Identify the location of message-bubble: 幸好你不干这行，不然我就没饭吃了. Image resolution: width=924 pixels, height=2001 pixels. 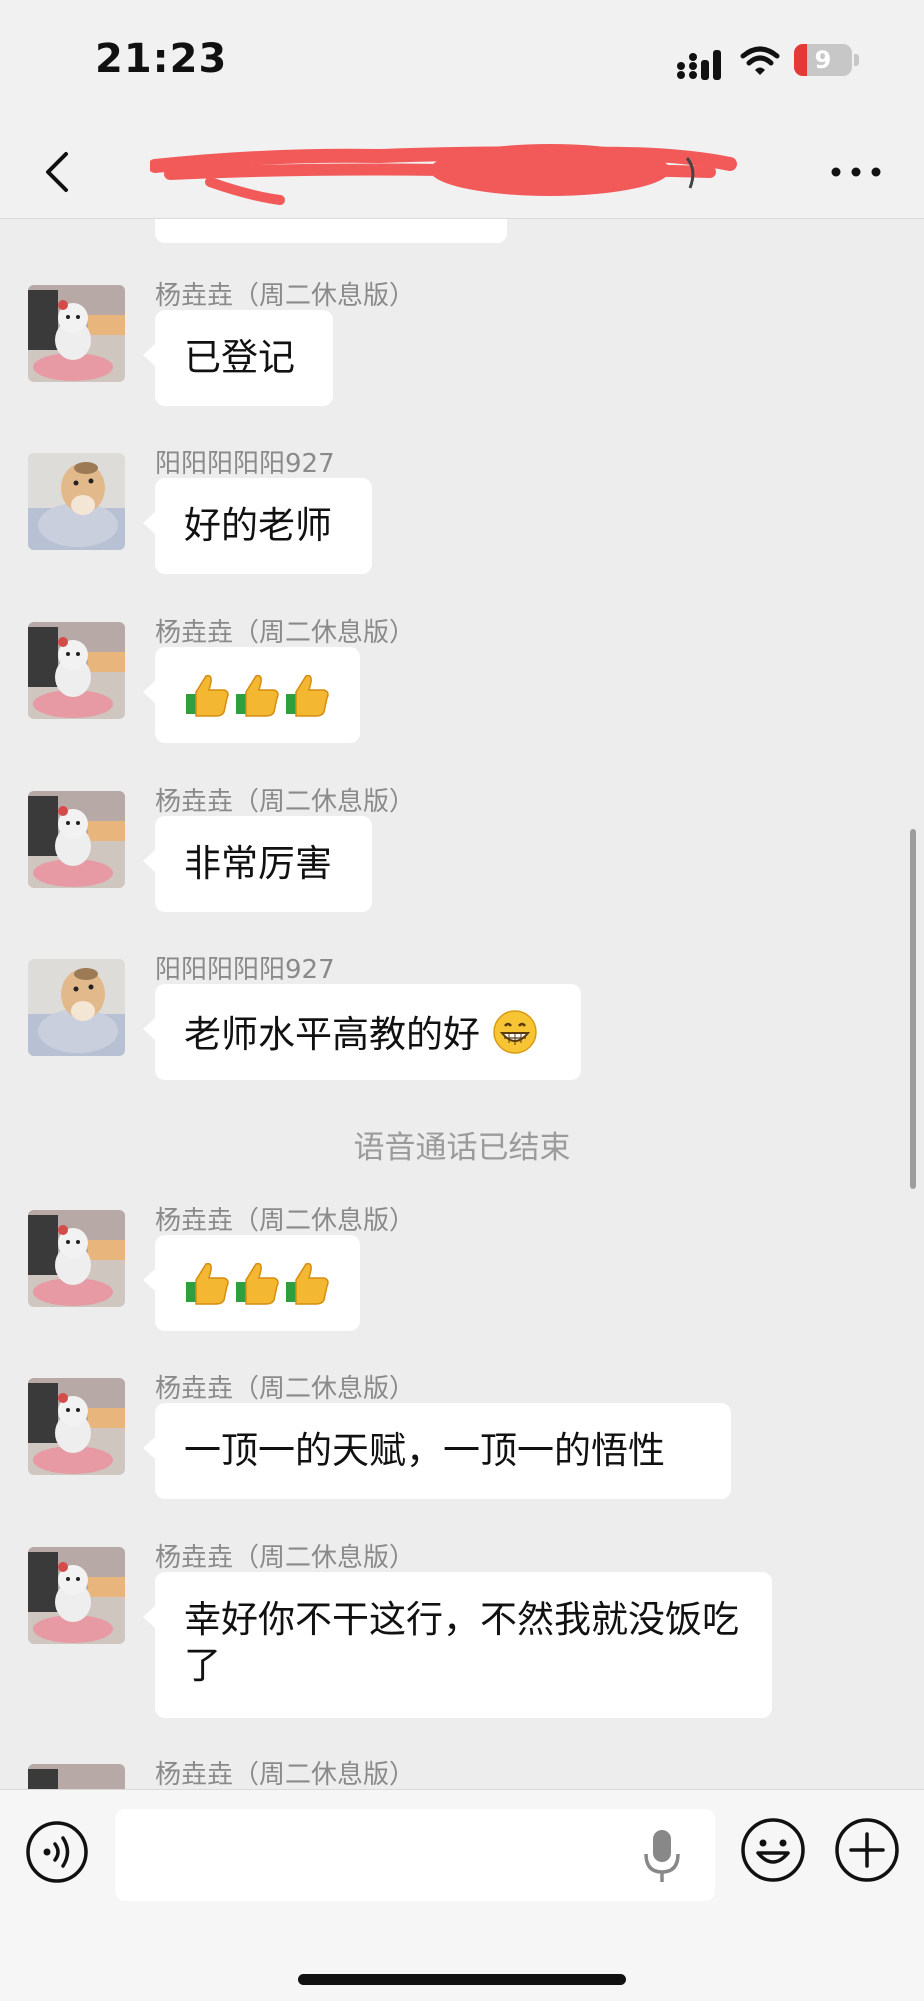
(457, 1645).